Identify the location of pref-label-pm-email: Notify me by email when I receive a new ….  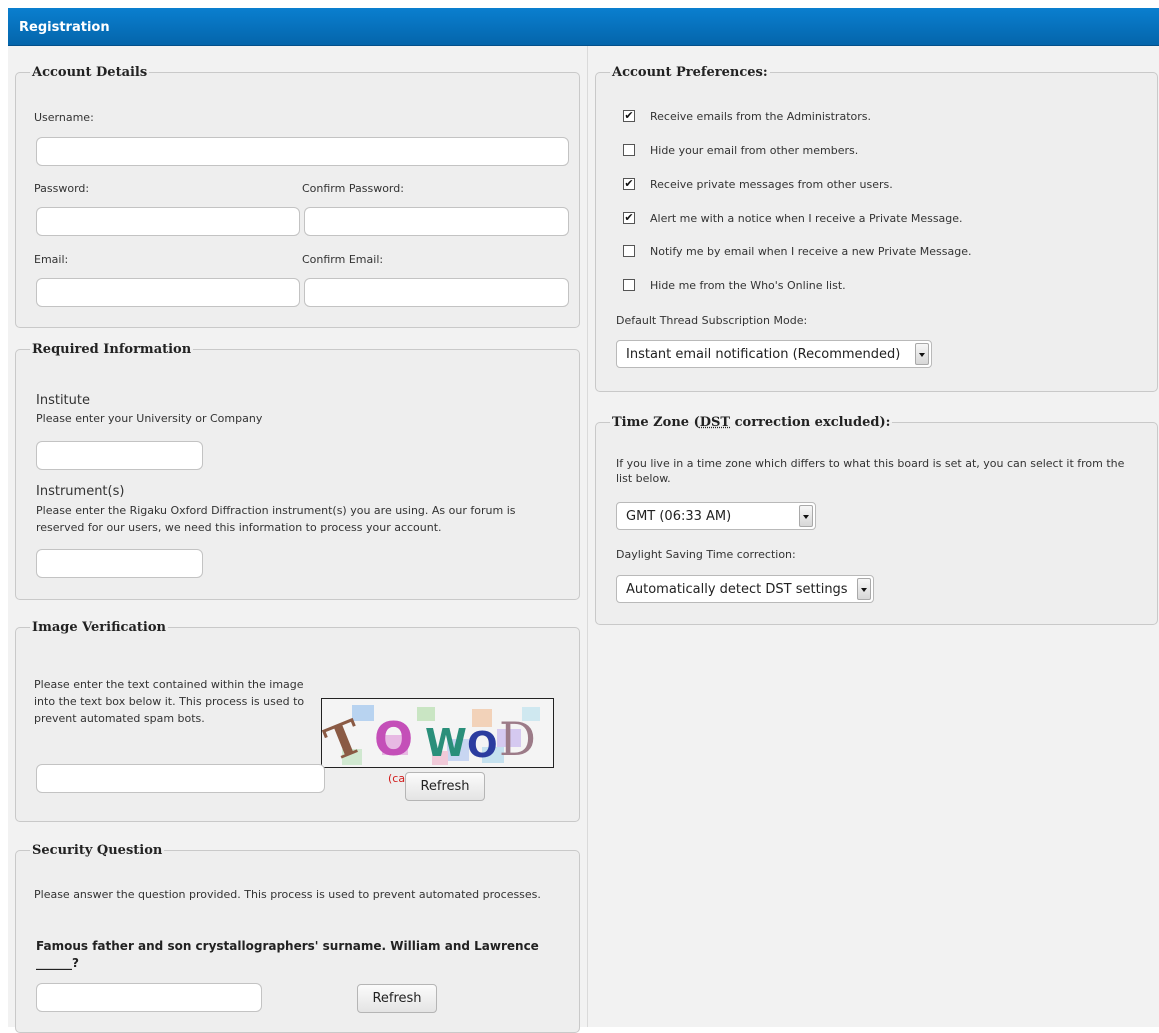
(811, 251).